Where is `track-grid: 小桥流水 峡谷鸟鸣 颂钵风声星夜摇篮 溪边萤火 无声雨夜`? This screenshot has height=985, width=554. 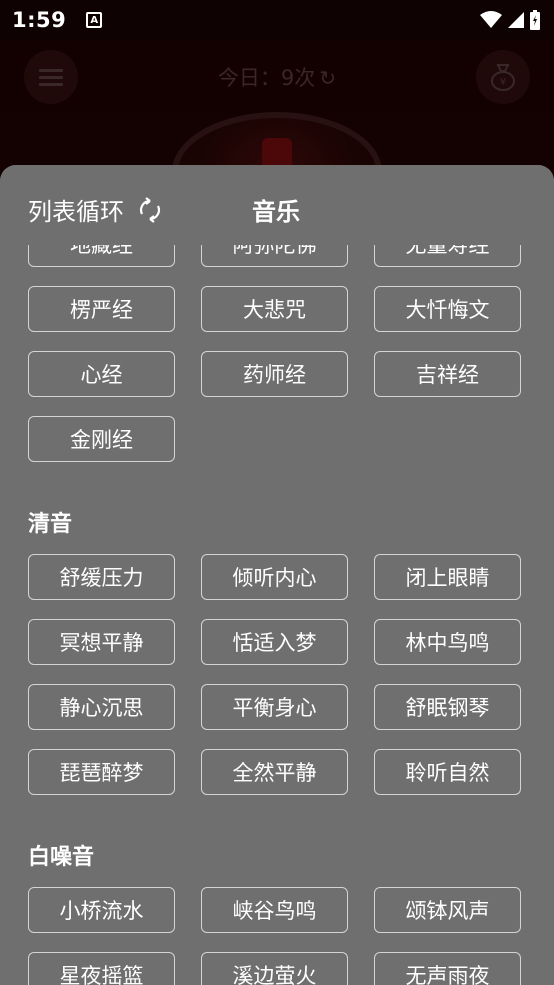
track-grid: 小桥流水 峡谷鸟鸣 颂钵风声星夜摇篮 溪边萤火 无声雨夜 is located at coordinates (277, 936).